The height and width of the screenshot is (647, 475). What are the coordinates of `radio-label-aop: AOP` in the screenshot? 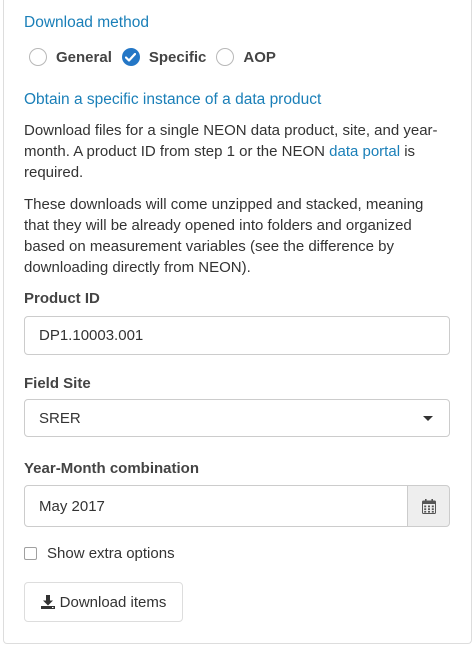 It's located at (259, 57).